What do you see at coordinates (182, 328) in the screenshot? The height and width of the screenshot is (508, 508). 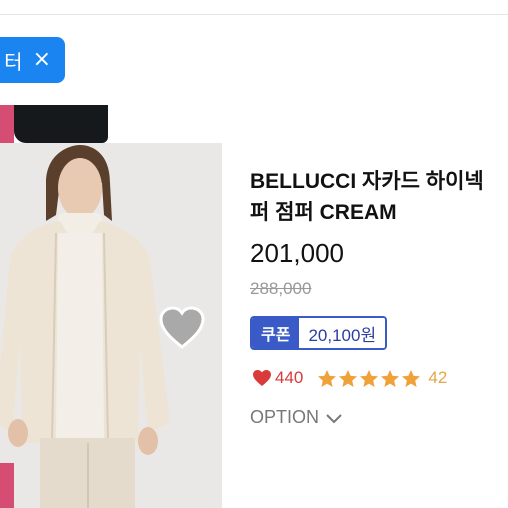 I see `heart-outline-icon` at bounding box center [182, 328].